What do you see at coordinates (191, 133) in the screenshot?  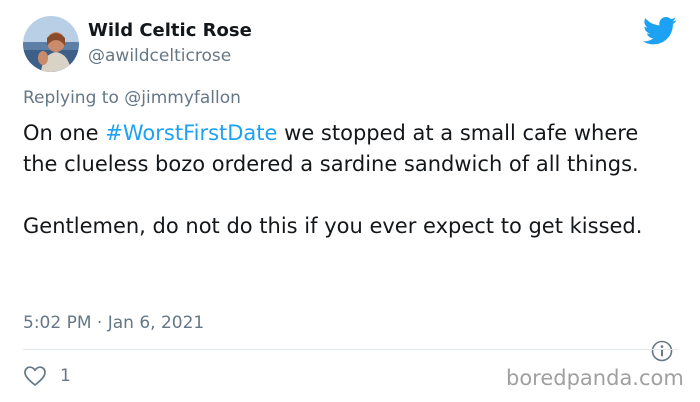 I see `hashtag-link: #WorstFirstDate` at bounding box center [191, 133].